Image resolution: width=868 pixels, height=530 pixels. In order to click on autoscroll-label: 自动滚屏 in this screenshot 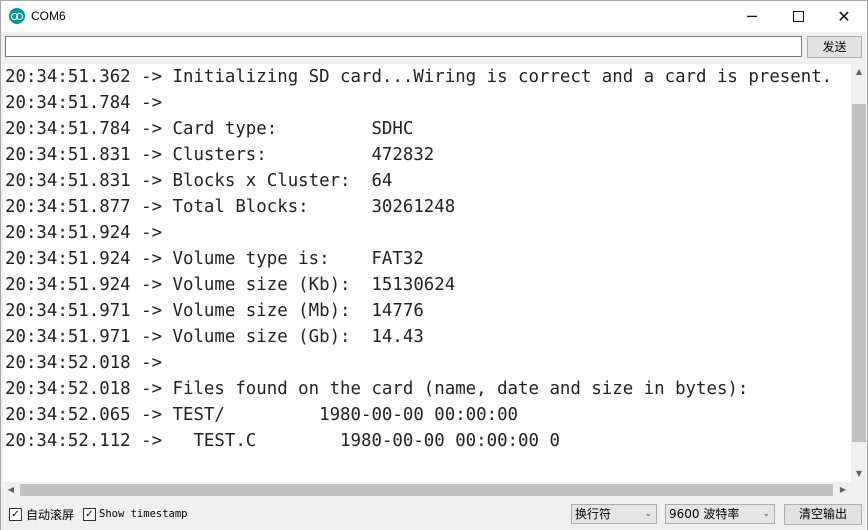, I will do `click(50, 515)`.